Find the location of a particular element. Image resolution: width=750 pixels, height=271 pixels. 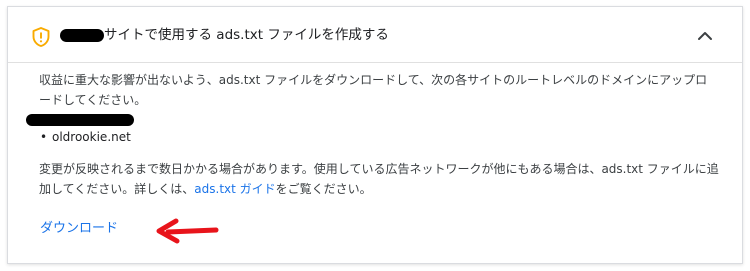

redacted-site-label is located at coordinates (80, 120).